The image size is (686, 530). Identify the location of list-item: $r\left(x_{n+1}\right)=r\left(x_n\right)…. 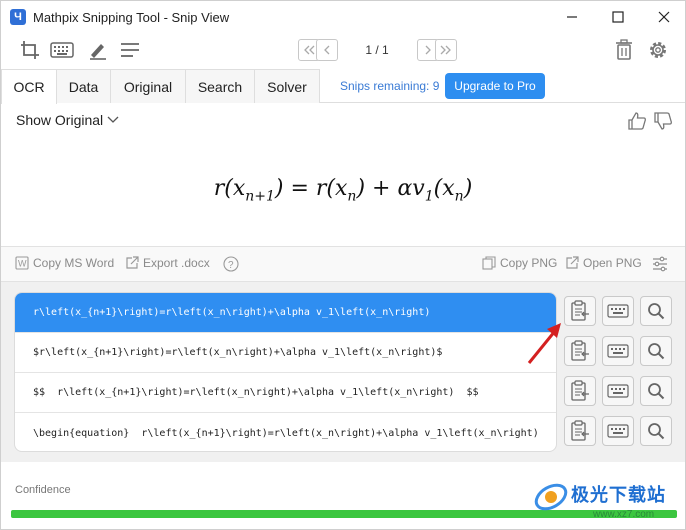
(285, 353).